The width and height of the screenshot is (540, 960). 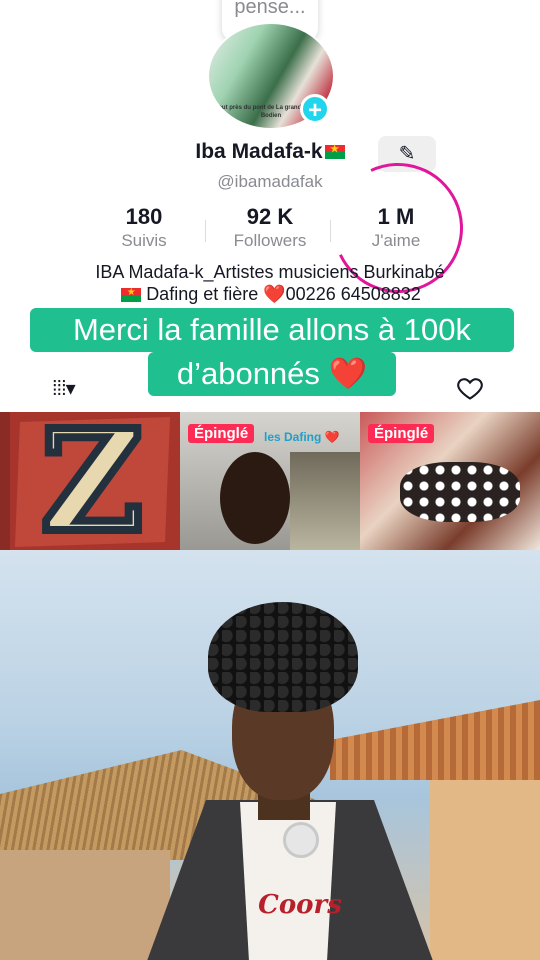 I want to click on tin-roof-image, so click(x=435, y=740).